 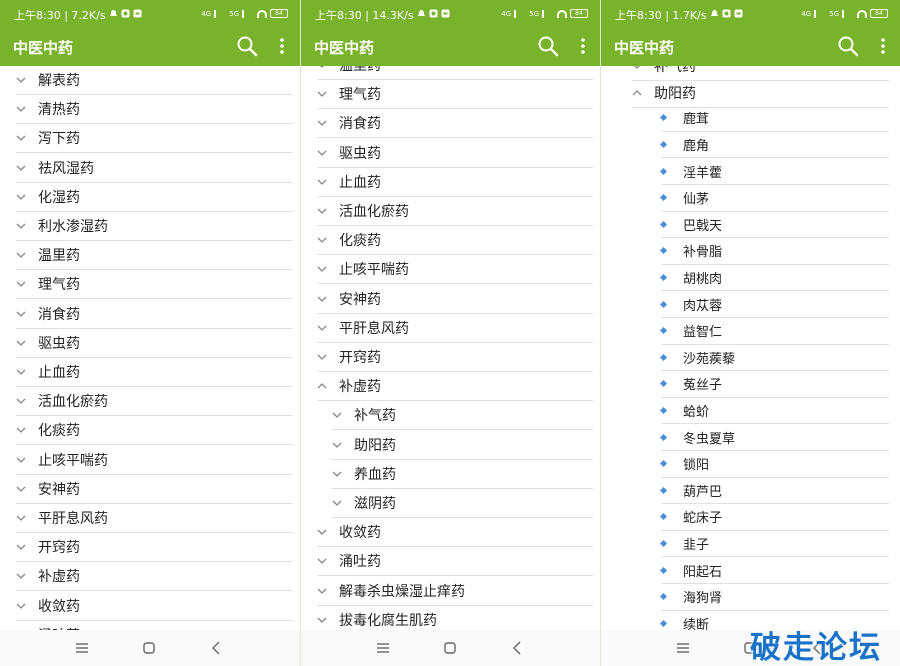 I want to click on item-label: 利水渗湿药, so click(x=73, y=227).